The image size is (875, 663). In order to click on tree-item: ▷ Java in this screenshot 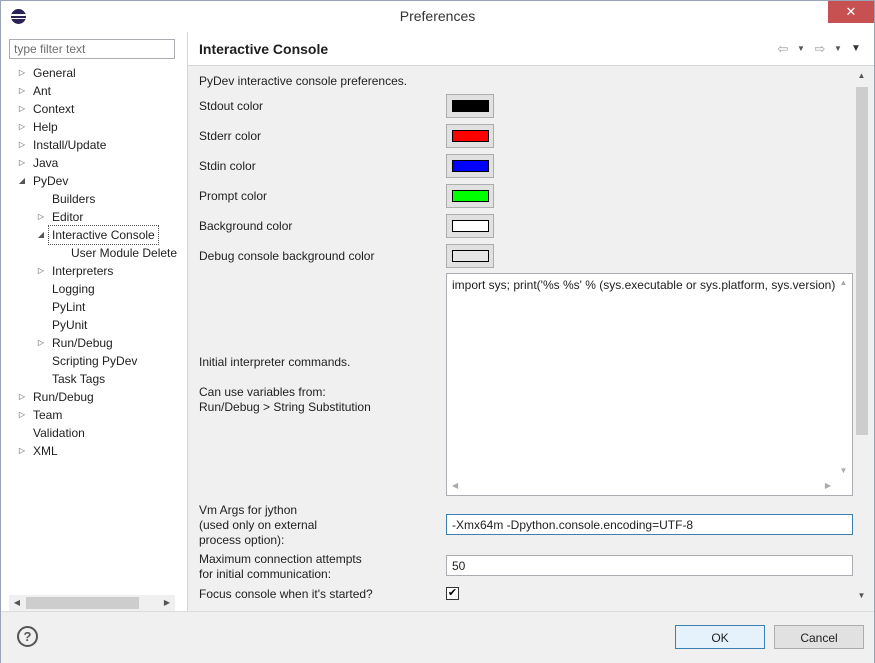, I will do `click(94, 163)`.